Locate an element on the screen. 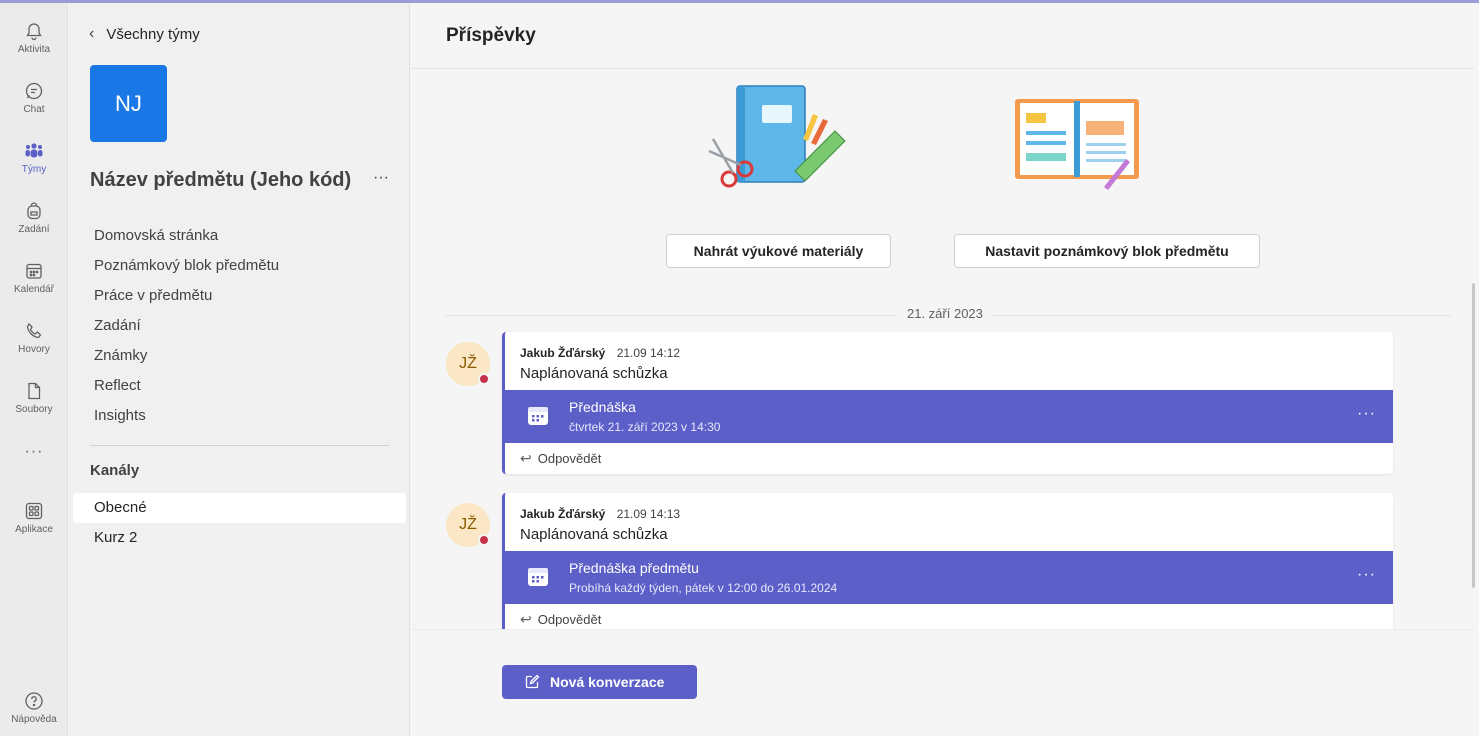 This screenshot has width=1479, height=736. rail-label: Aplikace is located at coordinates (34, 529).